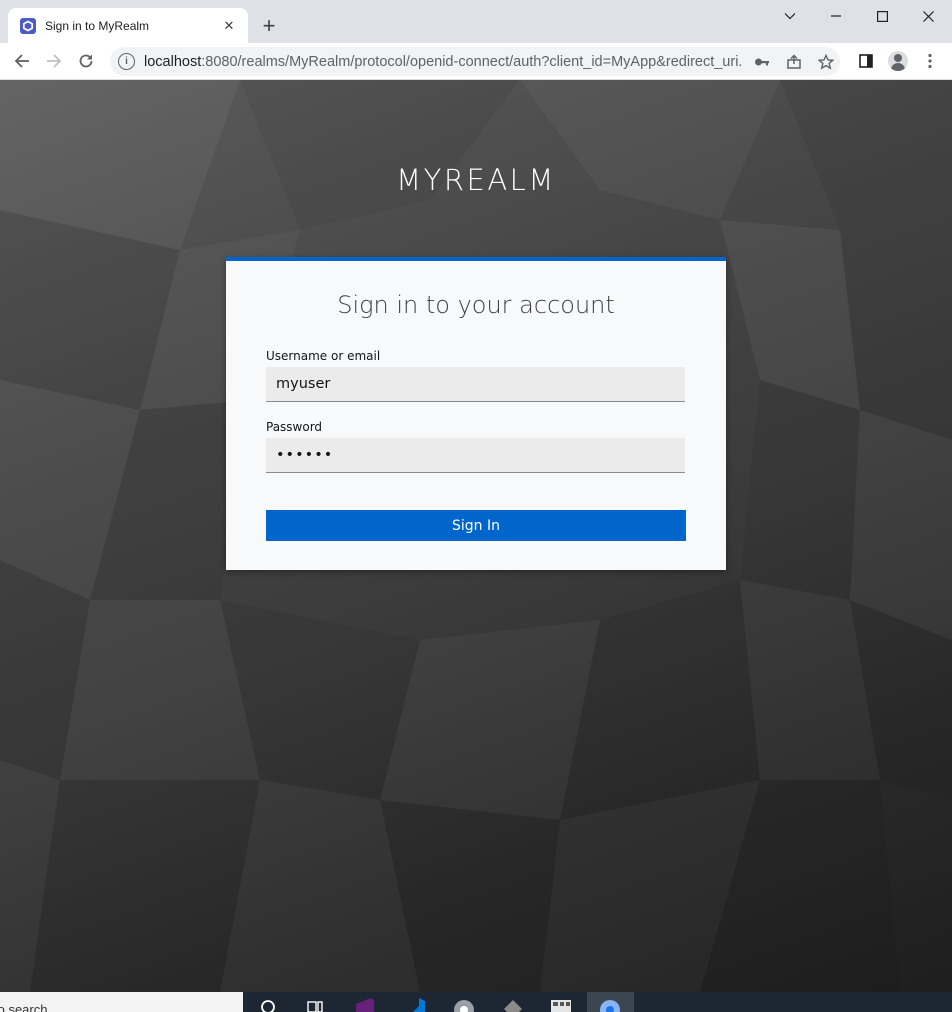 The image size is (952, 1012). What do you see at coordinates (475, 455) in the screenshot?
I see `password-input` at bounding box center [475, 455].